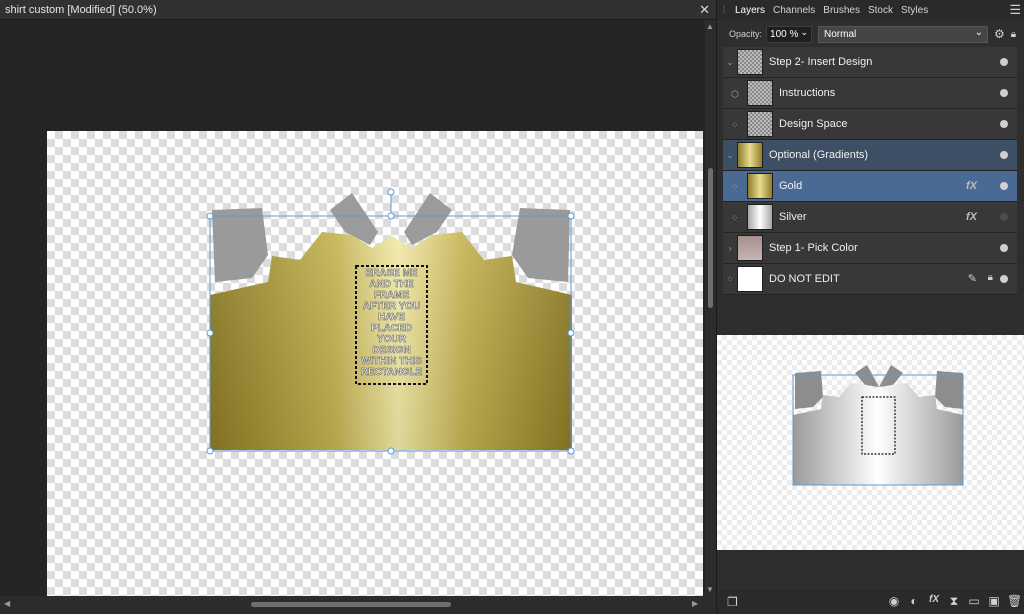 The width and height of the screenshot is (1024, 614). I want to click on opacity-blend-row: Opacity: 100 % ⌄ Normal ⌄ ⚙ 🔒︎, so click(870, 34).